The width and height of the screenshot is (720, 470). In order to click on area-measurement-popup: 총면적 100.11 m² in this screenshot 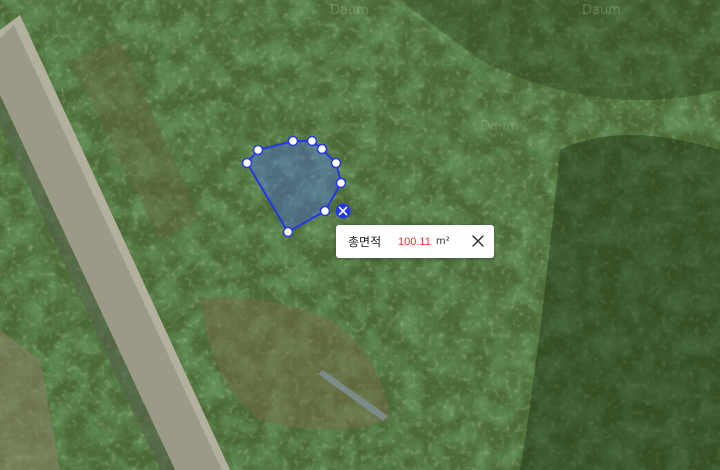, I will do `click(415, 241)`.